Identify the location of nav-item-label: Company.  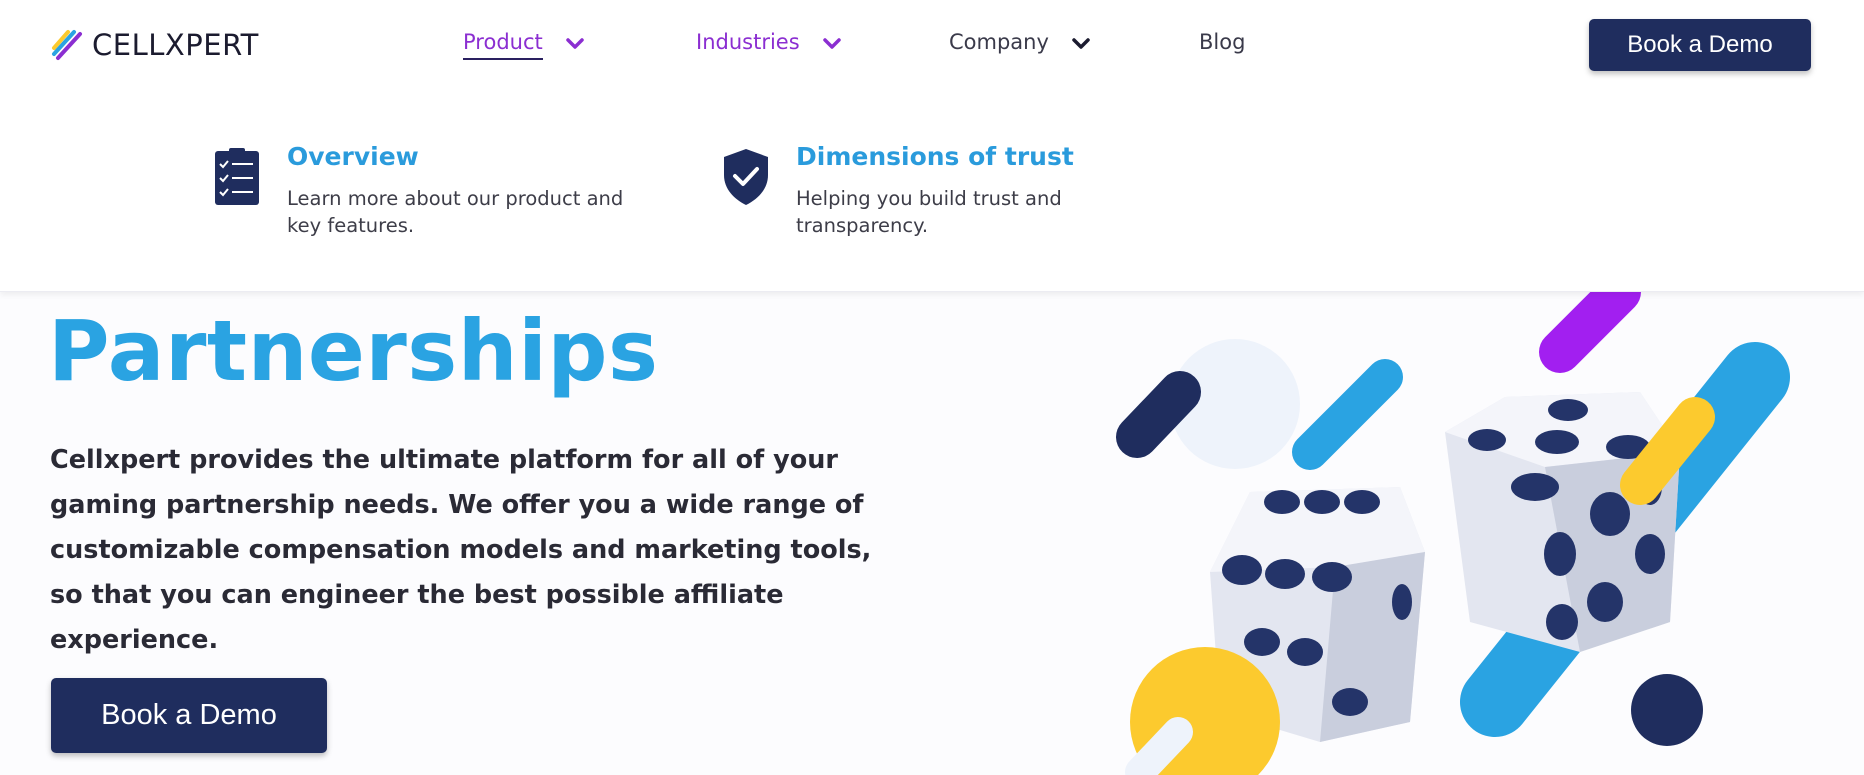
(999, 42).